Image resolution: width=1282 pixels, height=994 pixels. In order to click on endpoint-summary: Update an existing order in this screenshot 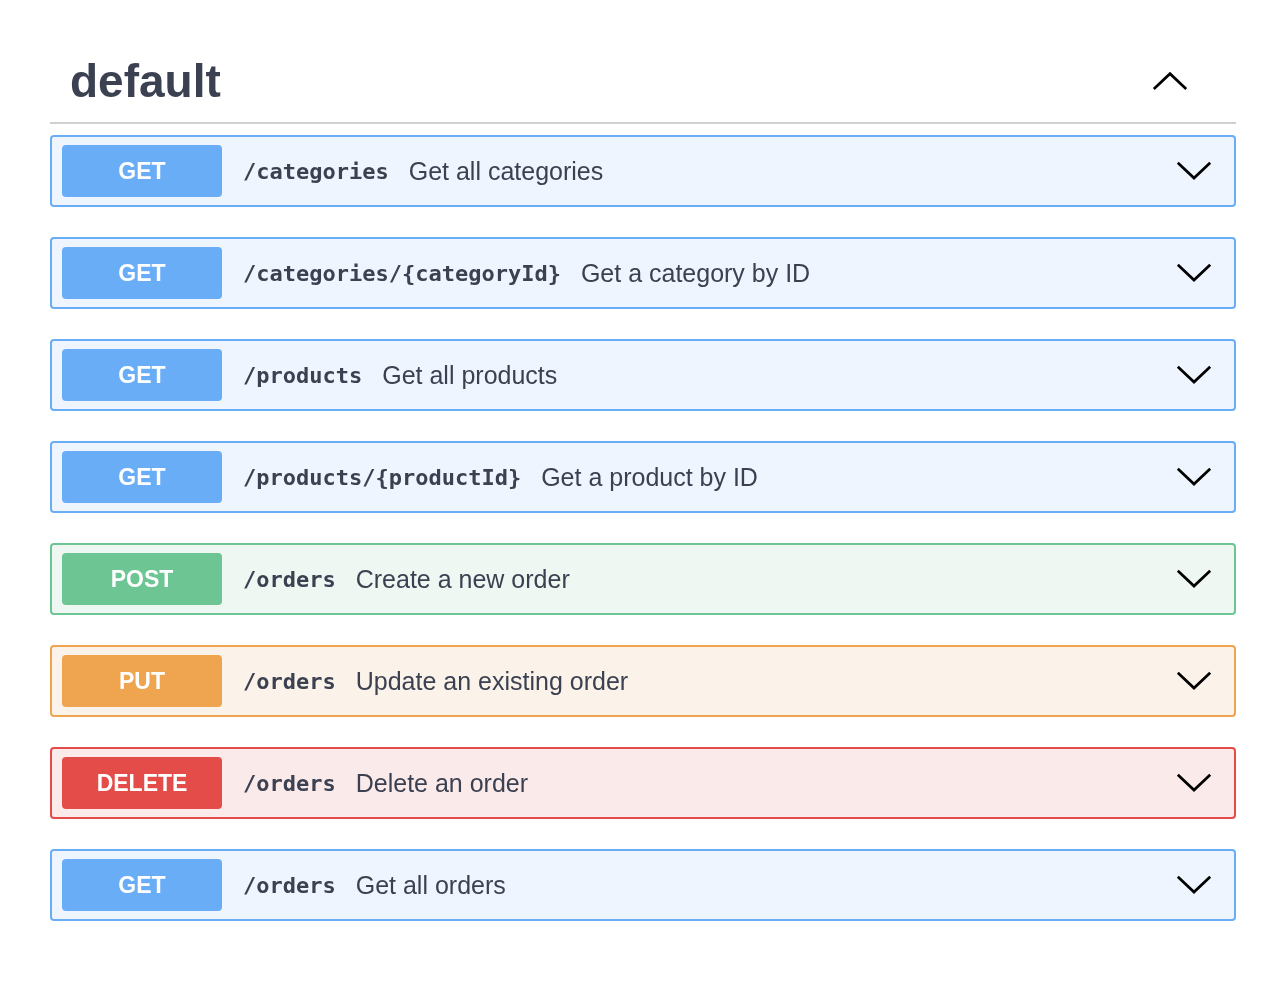, I will do `click(492, 681)`.